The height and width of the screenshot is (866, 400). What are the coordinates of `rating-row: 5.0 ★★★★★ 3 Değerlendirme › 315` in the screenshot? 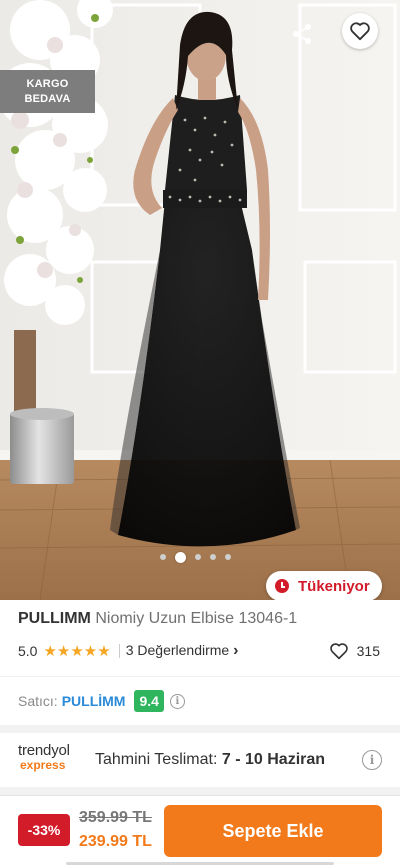 It's located at (199, 651).